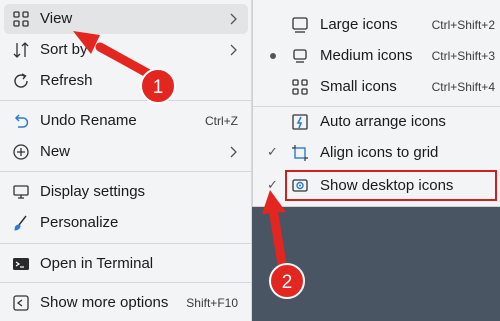 Image resolution: width=500 pixels, height=321 pixels. Describe the element at coordinates (126, 223) in the screenshot. I see `menu-item-personalize: Personalize` at that location.